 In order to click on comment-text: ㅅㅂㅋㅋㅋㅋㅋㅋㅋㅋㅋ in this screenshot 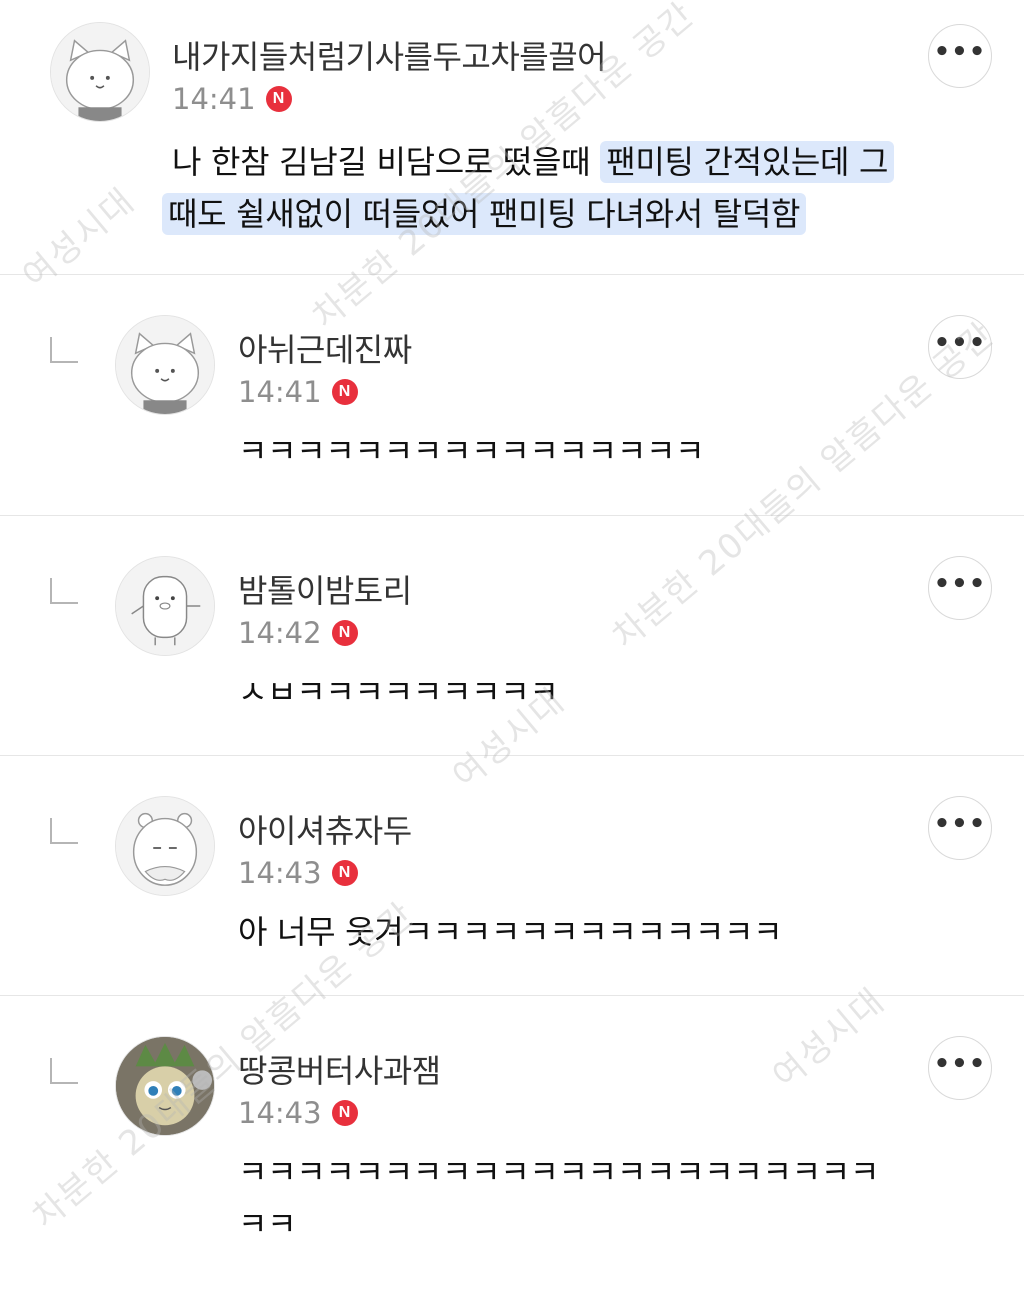, I will do `click(398, 692)`.